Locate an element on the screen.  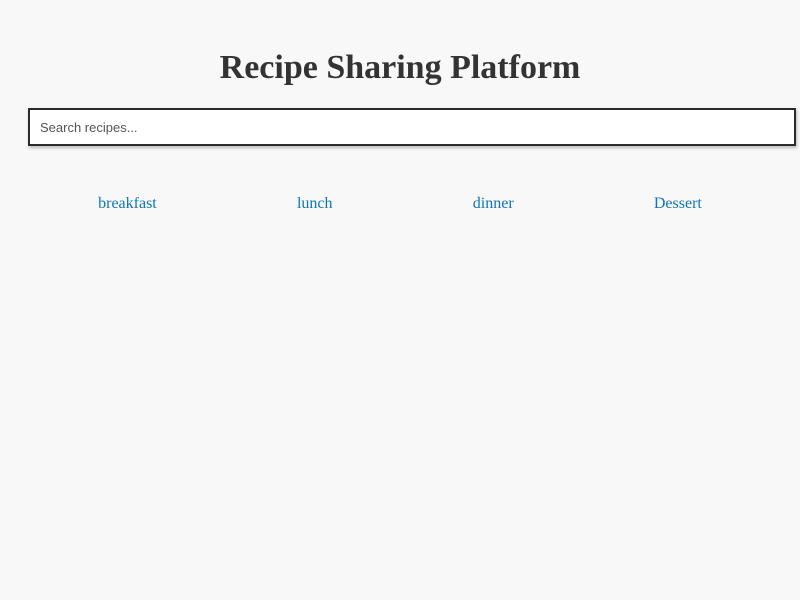
category-link-dessert: Dessert is located at coordinates (678, 204).